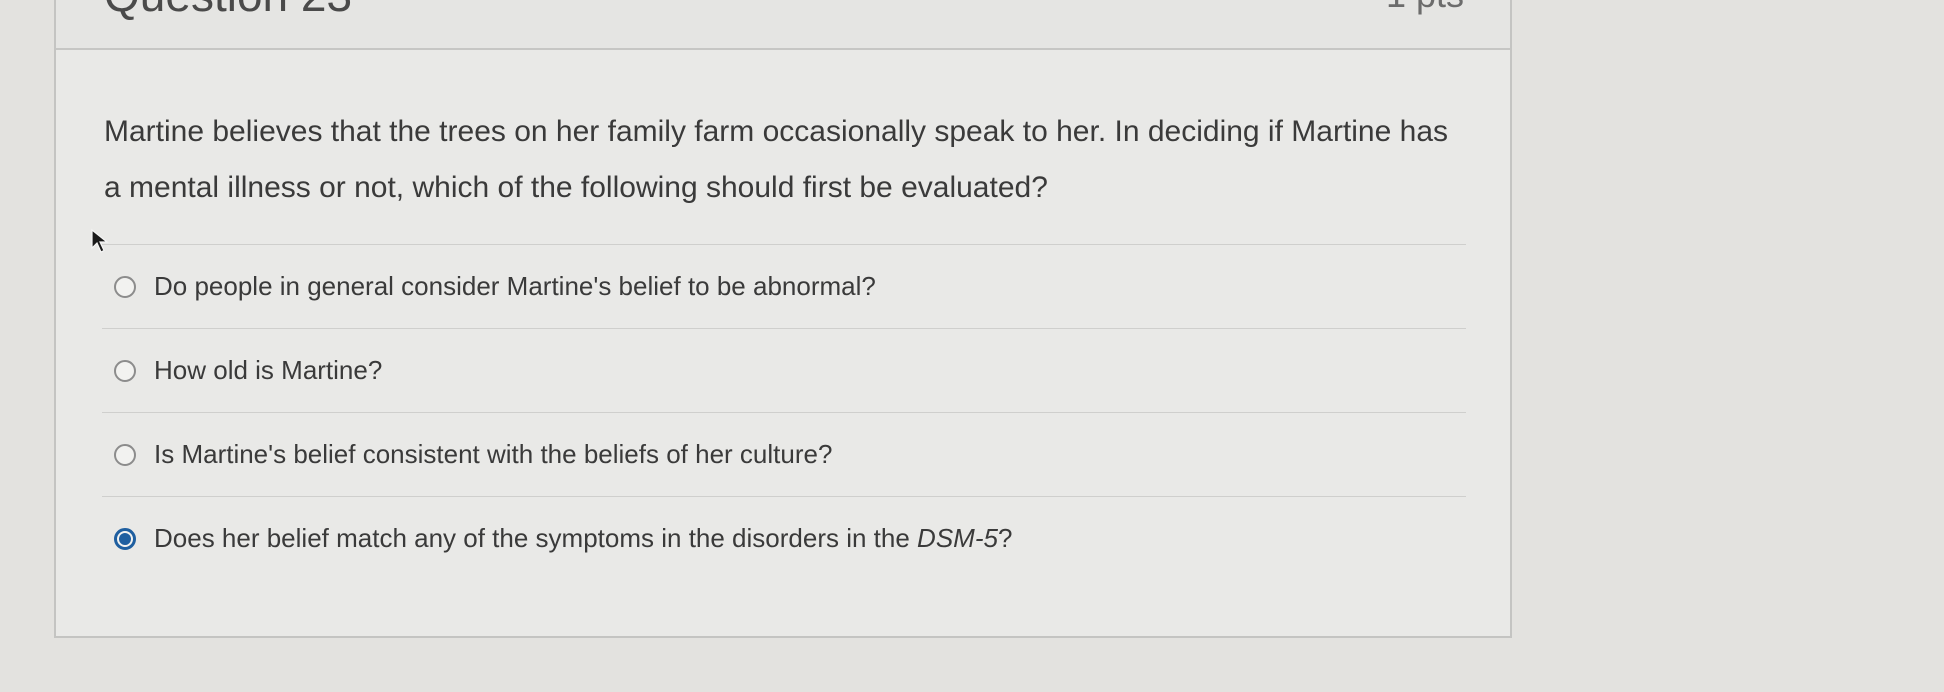 The image size is (1944, 692). Describe the element at coordinates (228, 11) in the screenshot. I see `question-title: Question 23` at that location.